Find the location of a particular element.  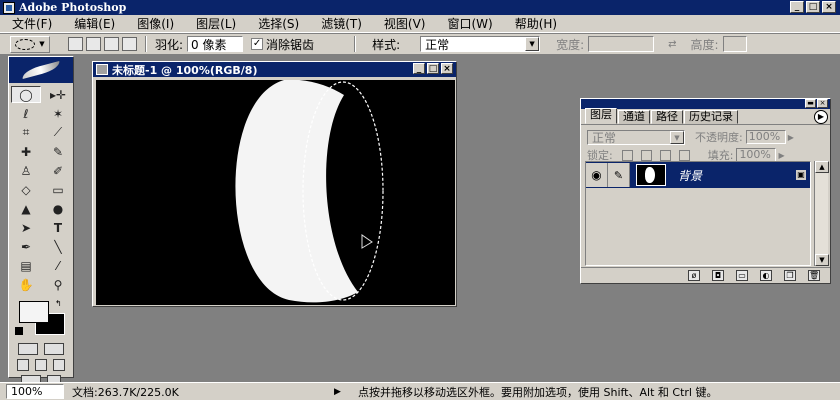

layers-footer: ø ◘ ▭ ◐ ❐ 🗑 is located at coordinates (705, 275).